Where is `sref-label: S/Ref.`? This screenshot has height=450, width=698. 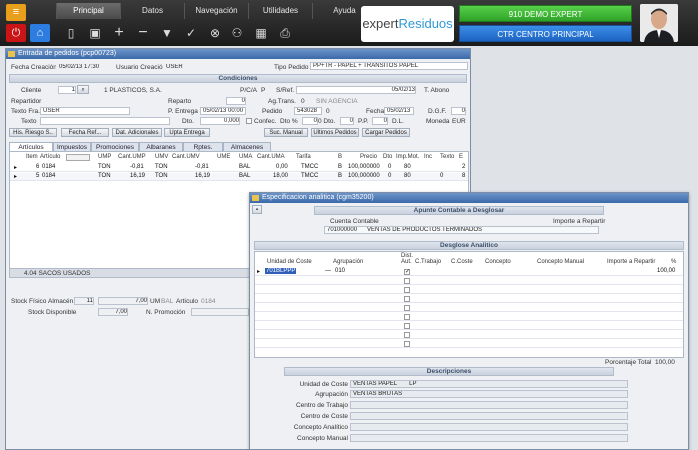
sref-label: S/Ref. is located at coordinates (285, 90).